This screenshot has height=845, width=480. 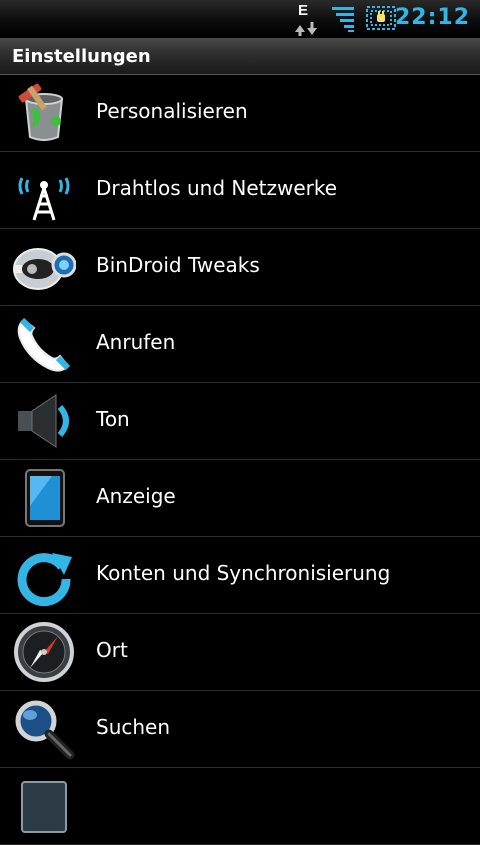 I want to click on compass-icon, so click(x=44, y=652).